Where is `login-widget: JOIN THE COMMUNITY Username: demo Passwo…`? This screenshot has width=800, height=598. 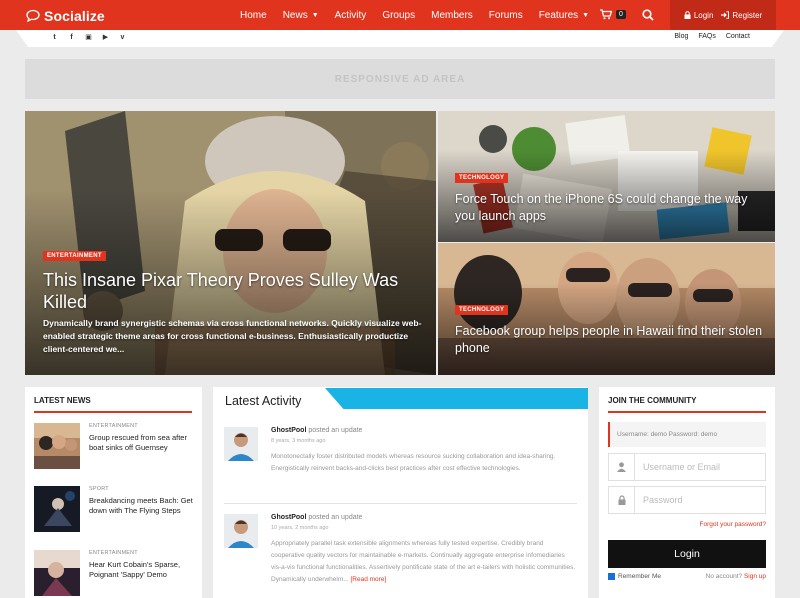 login-widget: JOIN THE COMMUNITY Username: demo Passwo… is located at coordinates (687, 492).